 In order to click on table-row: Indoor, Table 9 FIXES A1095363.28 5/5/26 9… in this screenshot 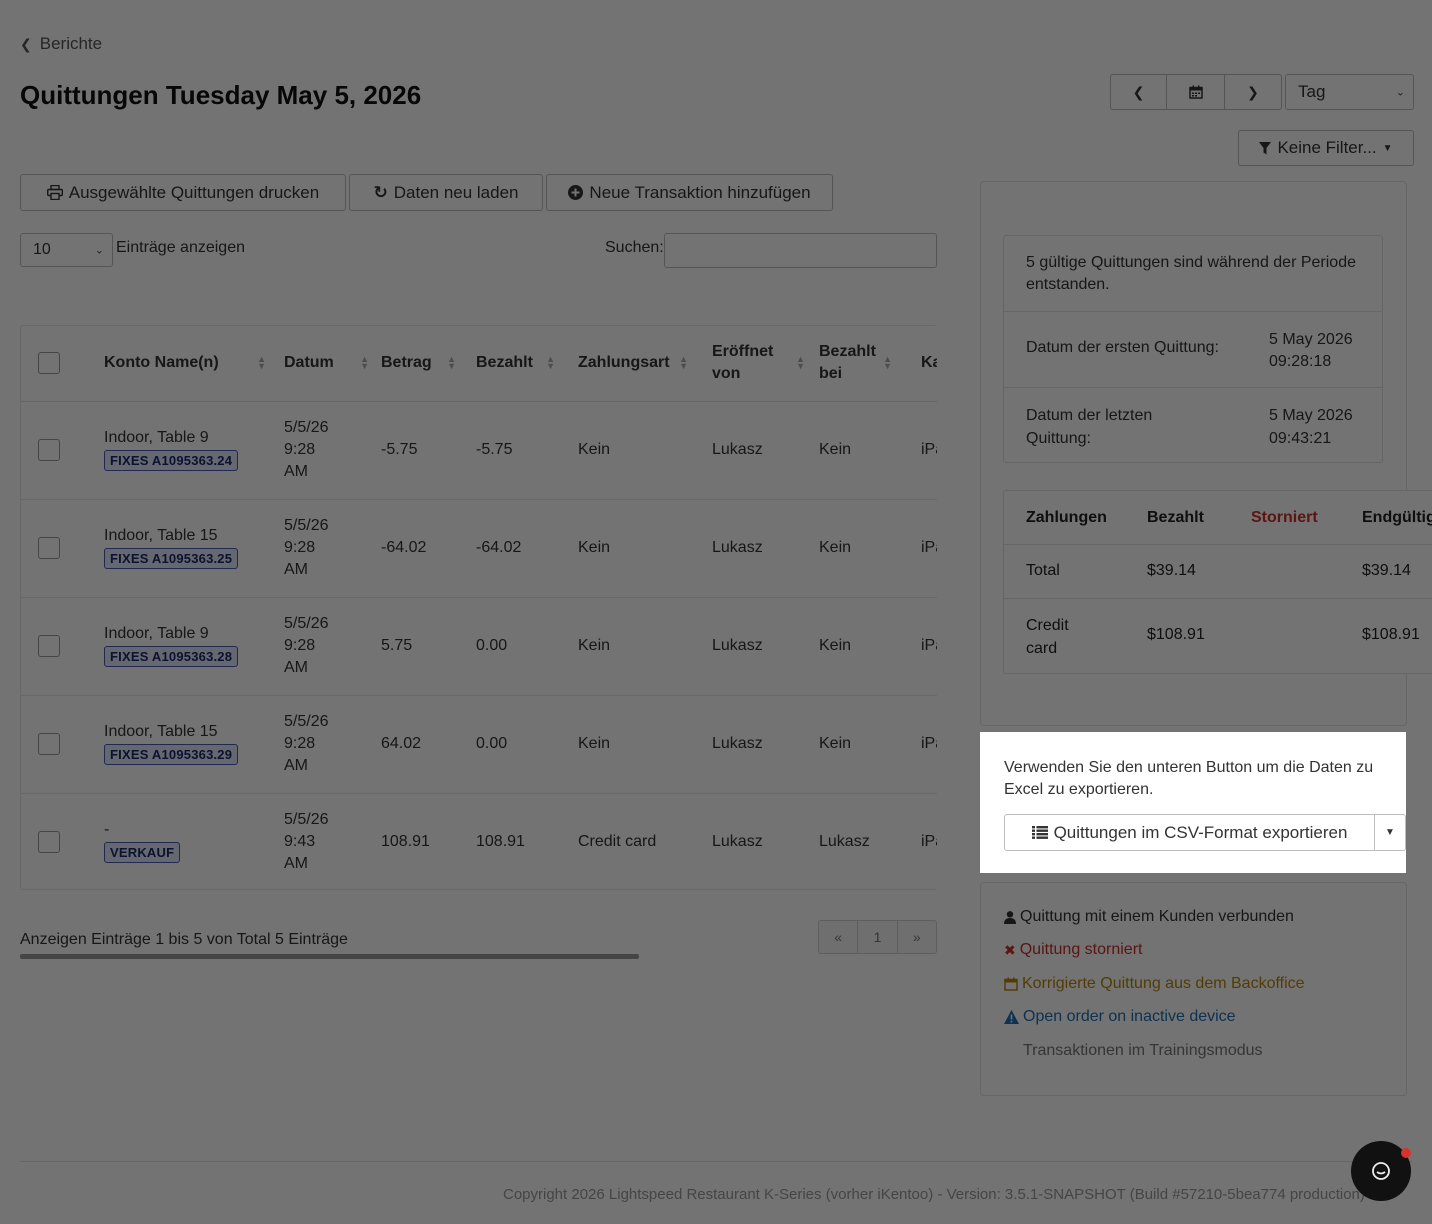, I will do `click(479, 646)`.